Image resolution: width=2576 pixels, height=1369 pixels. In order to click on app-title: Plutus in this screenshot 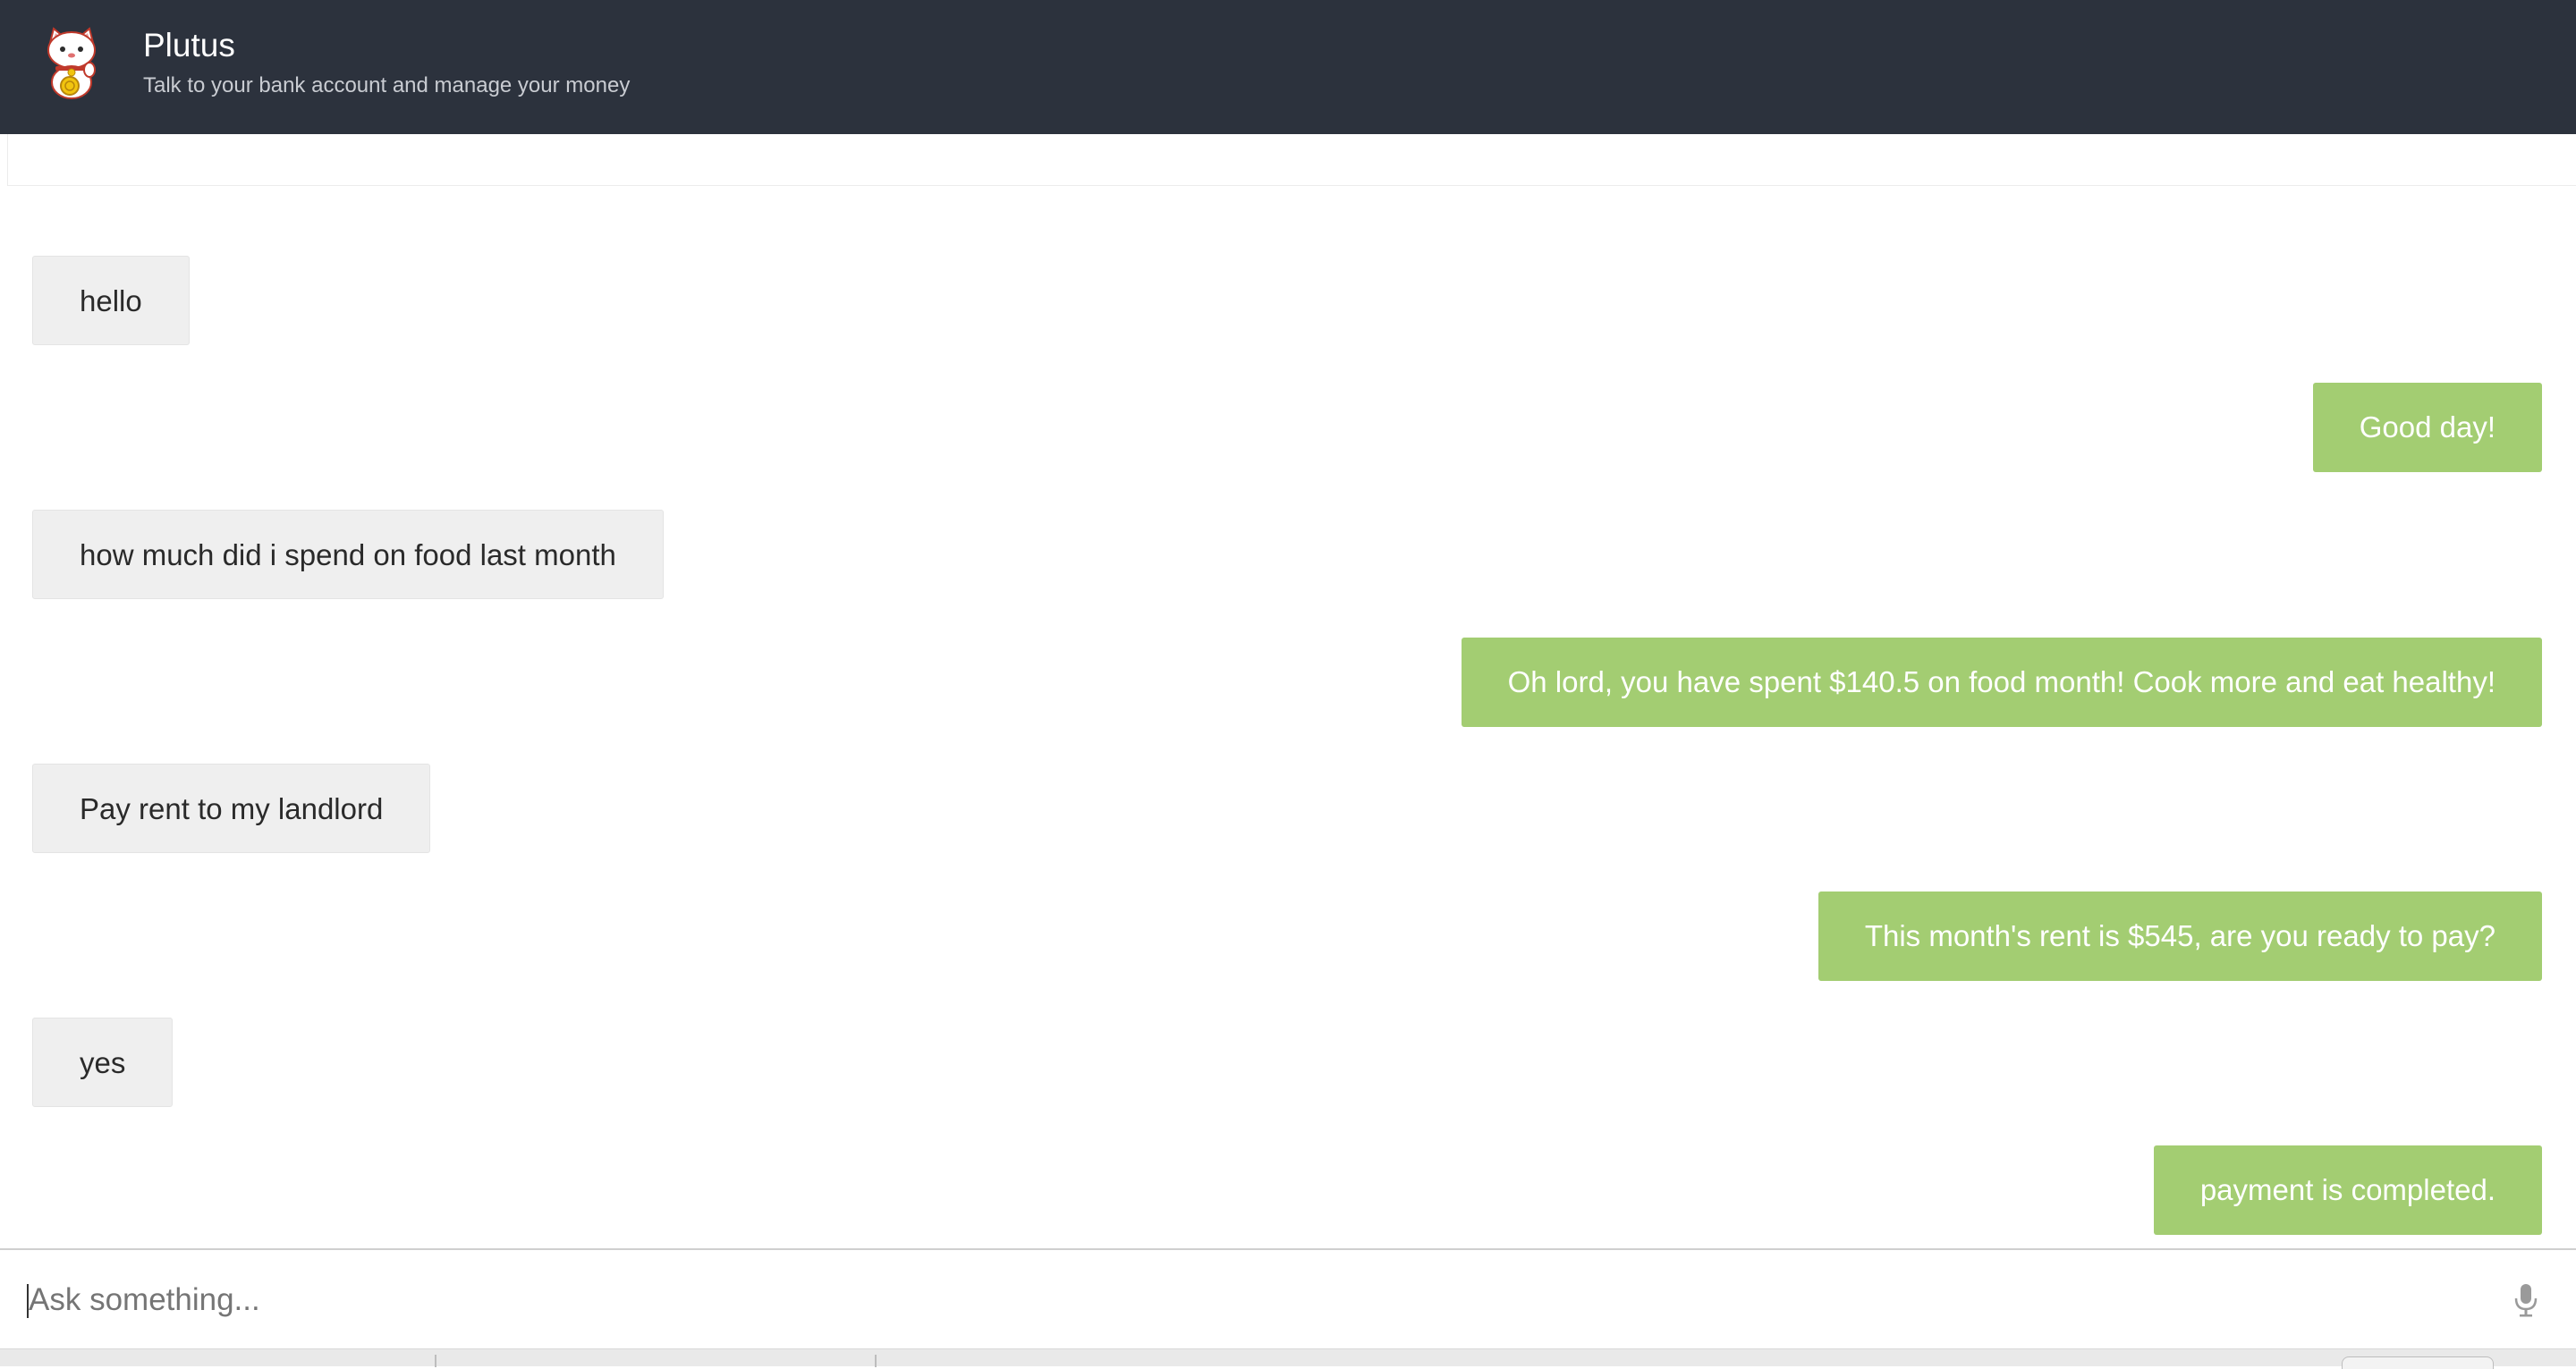, I will do `click(189, 45)`.